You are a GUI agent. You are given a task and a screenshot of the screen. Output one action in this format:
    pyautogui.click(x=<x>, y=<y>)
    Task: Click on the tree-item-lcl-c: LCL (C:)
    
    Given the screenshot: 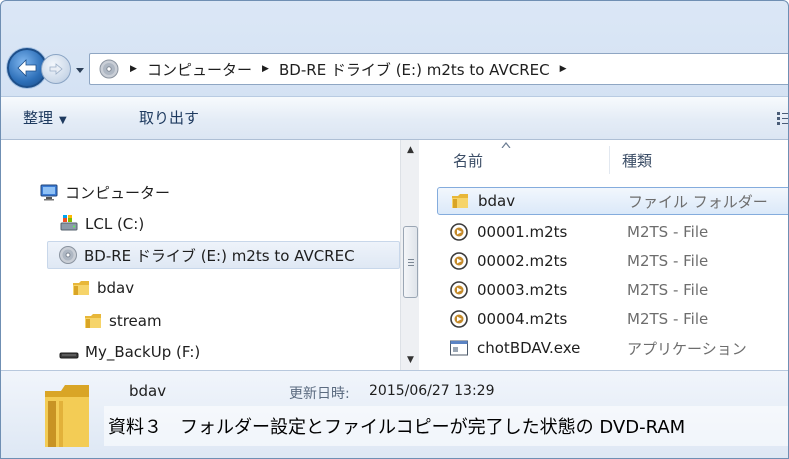 What is the action you would take?
    pyautogui.click(x=101, y=224)
    